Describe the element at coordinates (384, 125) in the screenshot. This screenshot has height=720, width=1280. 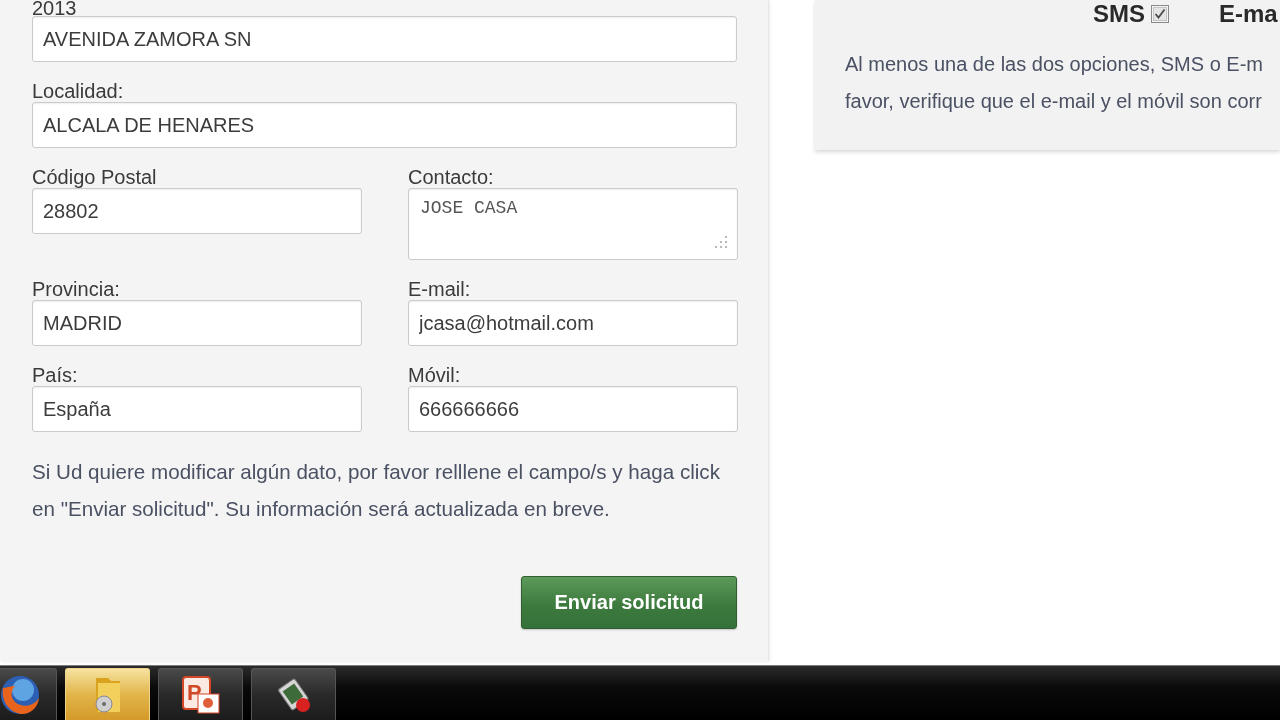
I see `text-field: ALCALA DE HENARES` at that location.